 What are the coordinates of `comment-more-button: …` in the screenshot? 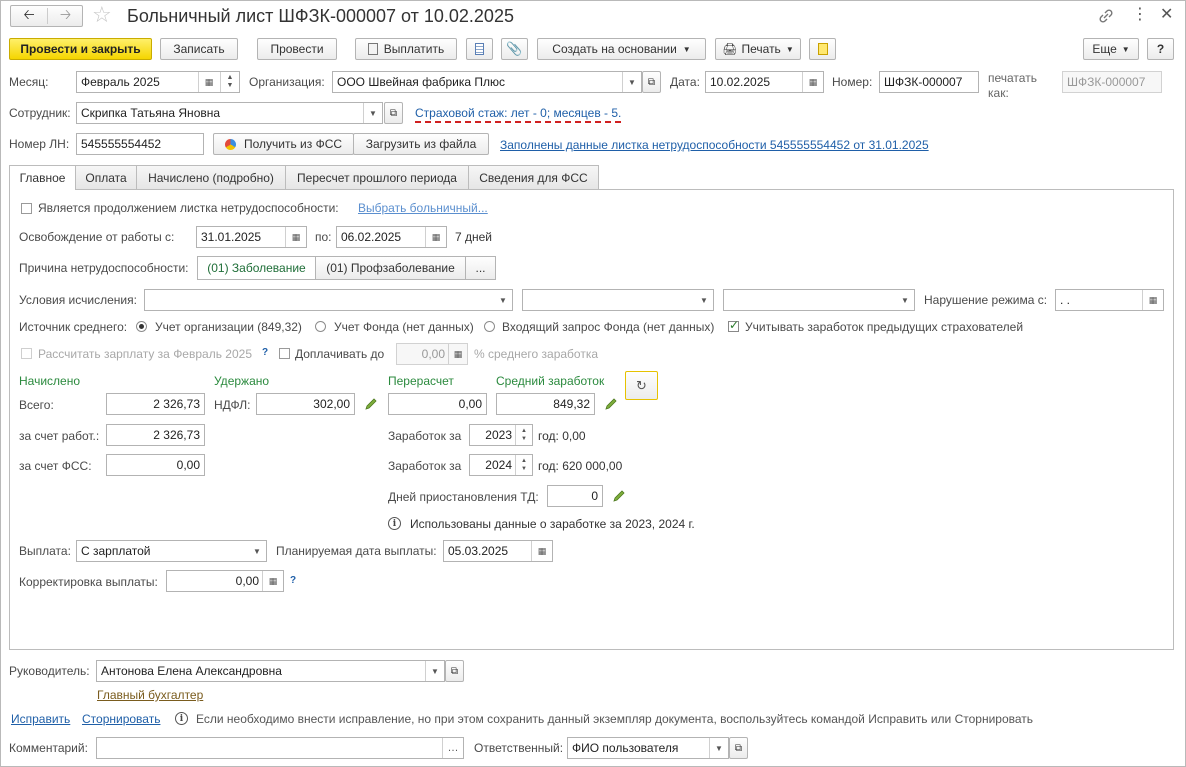 It's located at (452, 748).